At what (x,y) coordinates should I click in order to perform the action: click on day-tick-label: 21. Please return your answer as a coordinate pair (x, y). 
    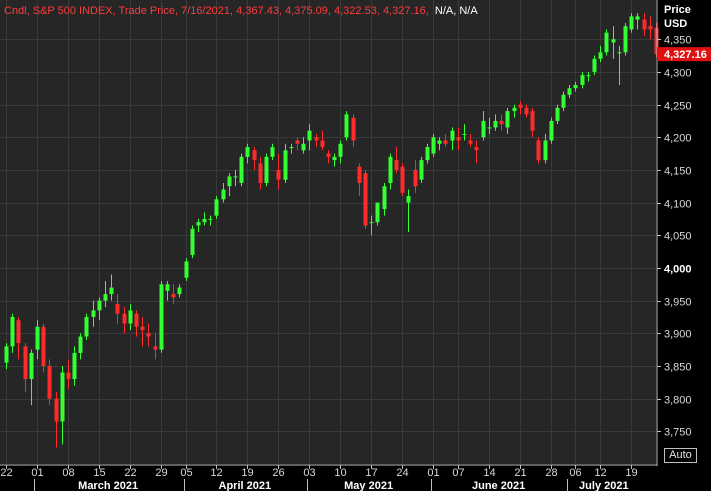
    Looking at the image, I should click on (520, 473).